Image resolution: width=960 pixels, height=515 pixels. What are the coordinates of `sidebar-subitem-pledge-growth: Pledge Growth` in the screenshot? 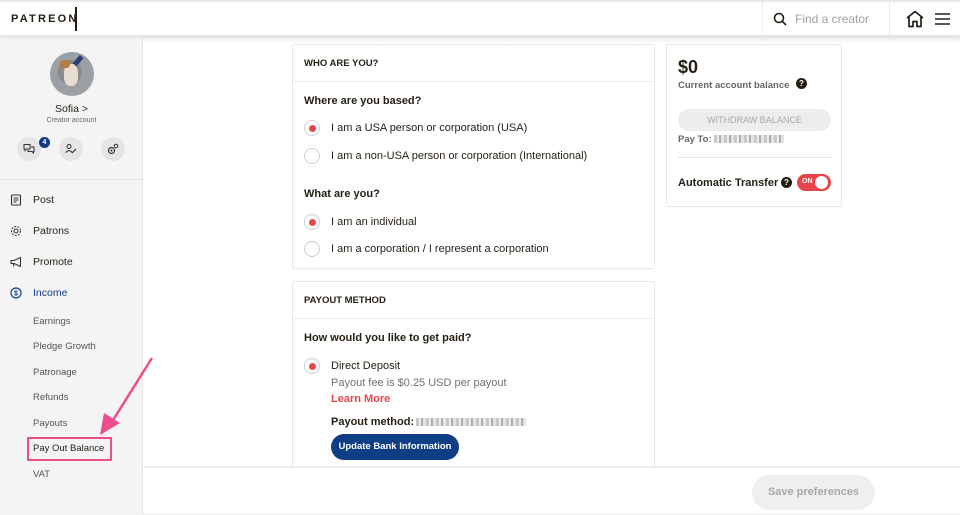 It's located at (64, 346).